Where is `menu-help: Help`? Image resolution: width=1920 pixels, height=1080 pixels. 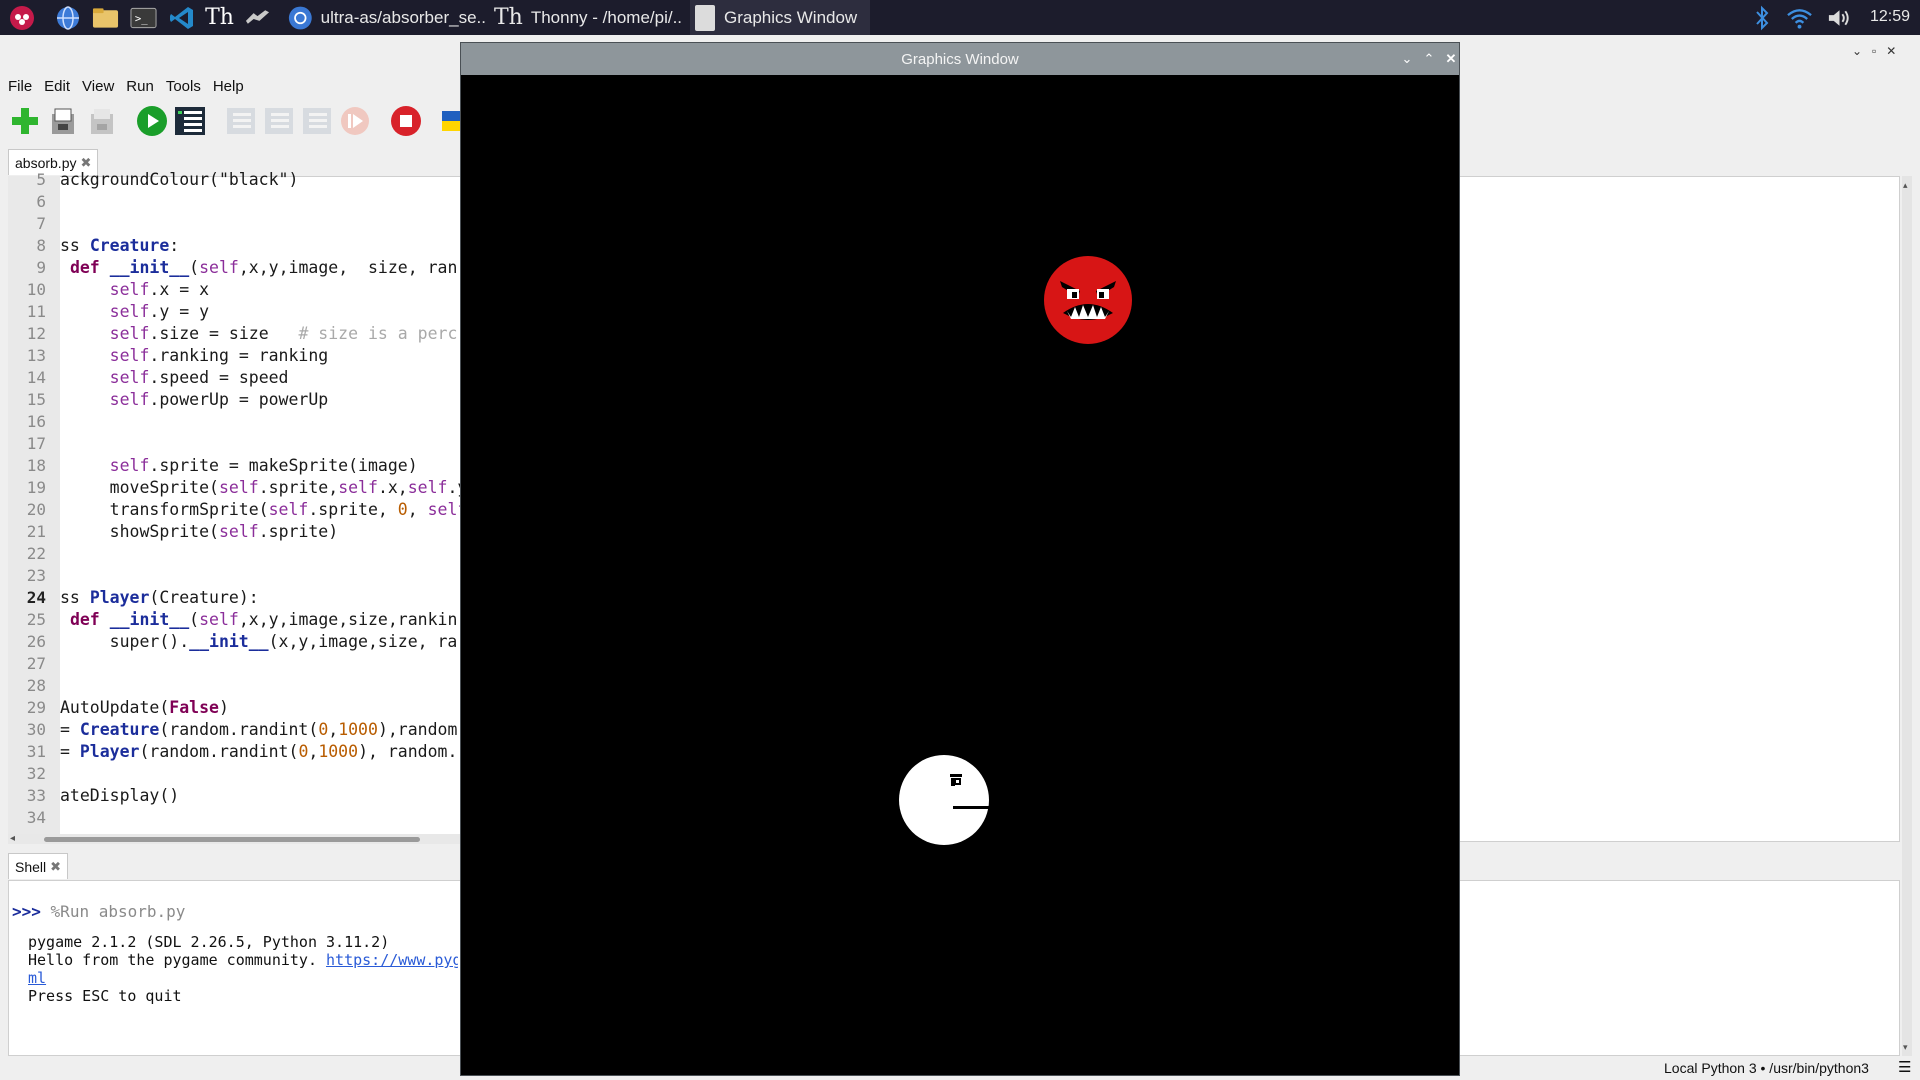
menu-help: Help is located at coordinates (228, 86).